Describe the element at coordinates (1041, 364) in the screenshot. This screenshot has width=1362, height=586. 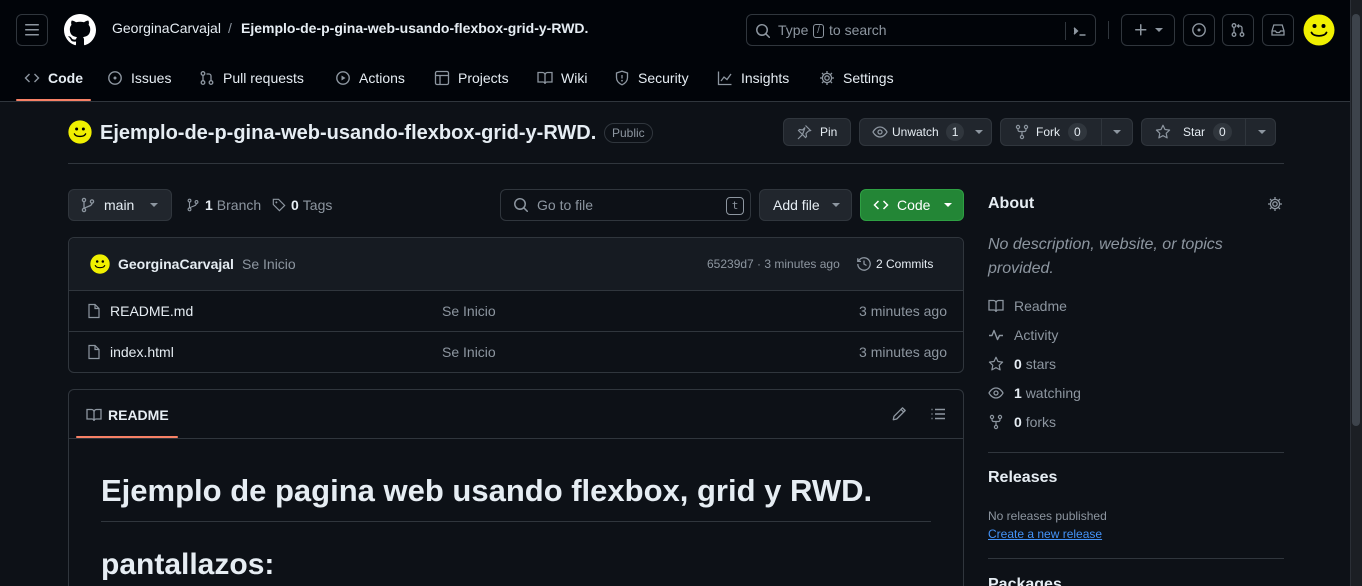
I see `stars-label: stars` at that location.